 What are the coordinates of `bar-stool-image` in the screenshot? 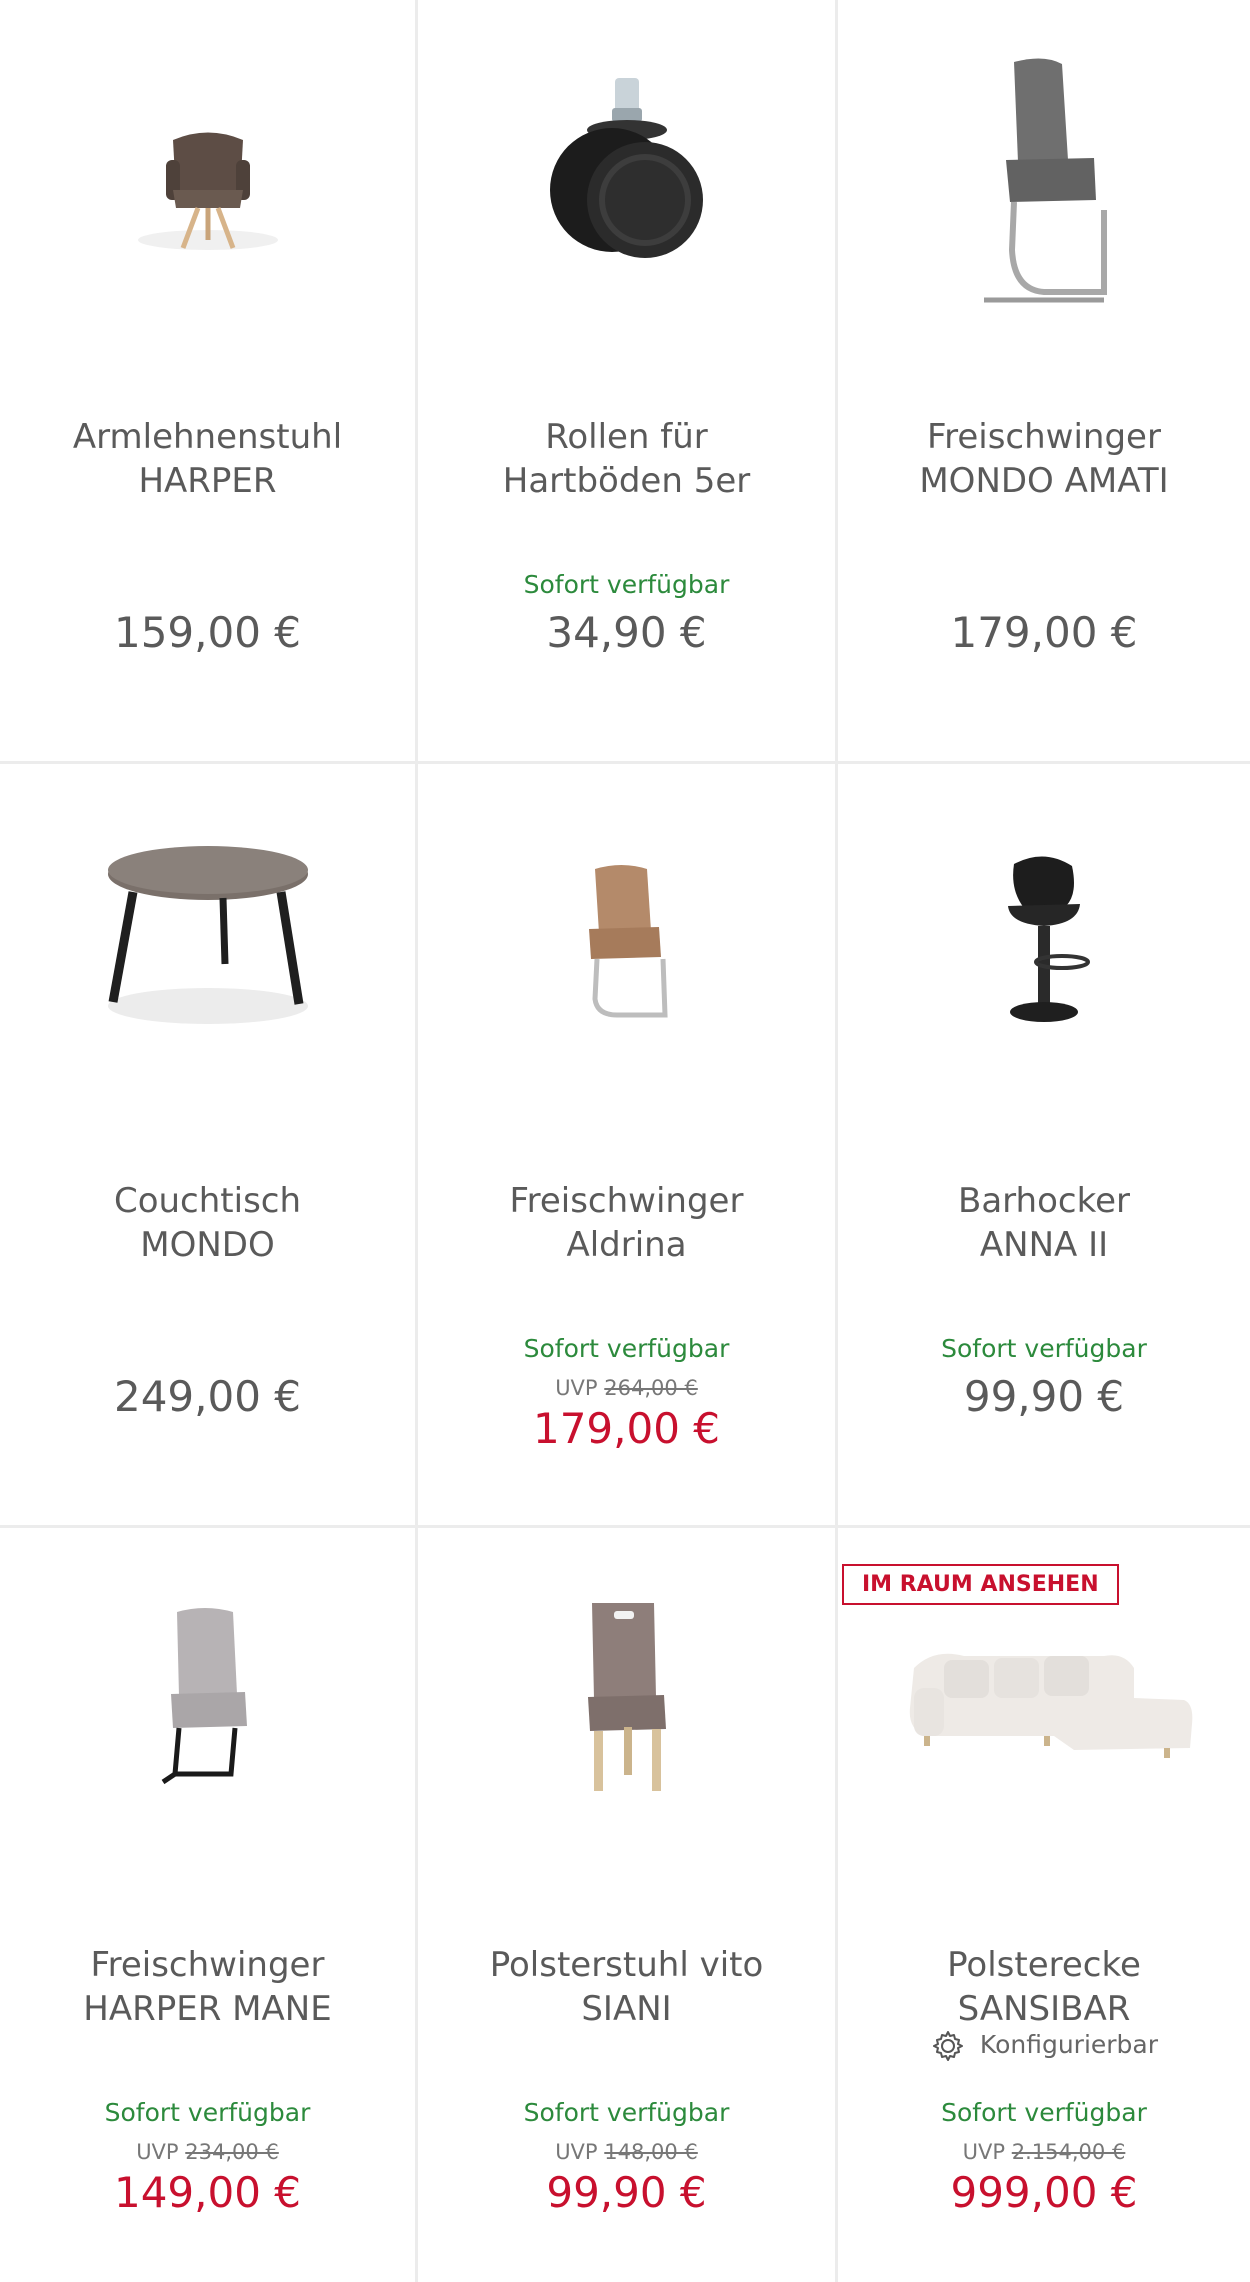 It's located at (1049, 939).